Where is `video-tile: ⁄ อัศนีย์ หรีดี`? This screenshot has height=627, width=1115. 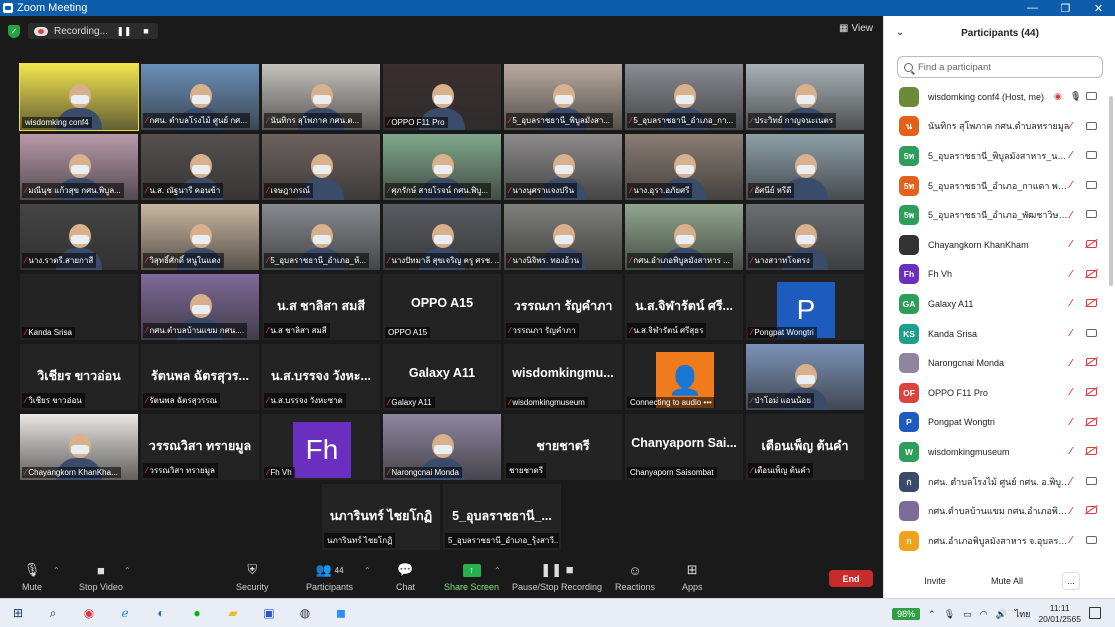
video-tile: ⁄ อัศนีย์ หรีดี is located at coordinates (805, 167).